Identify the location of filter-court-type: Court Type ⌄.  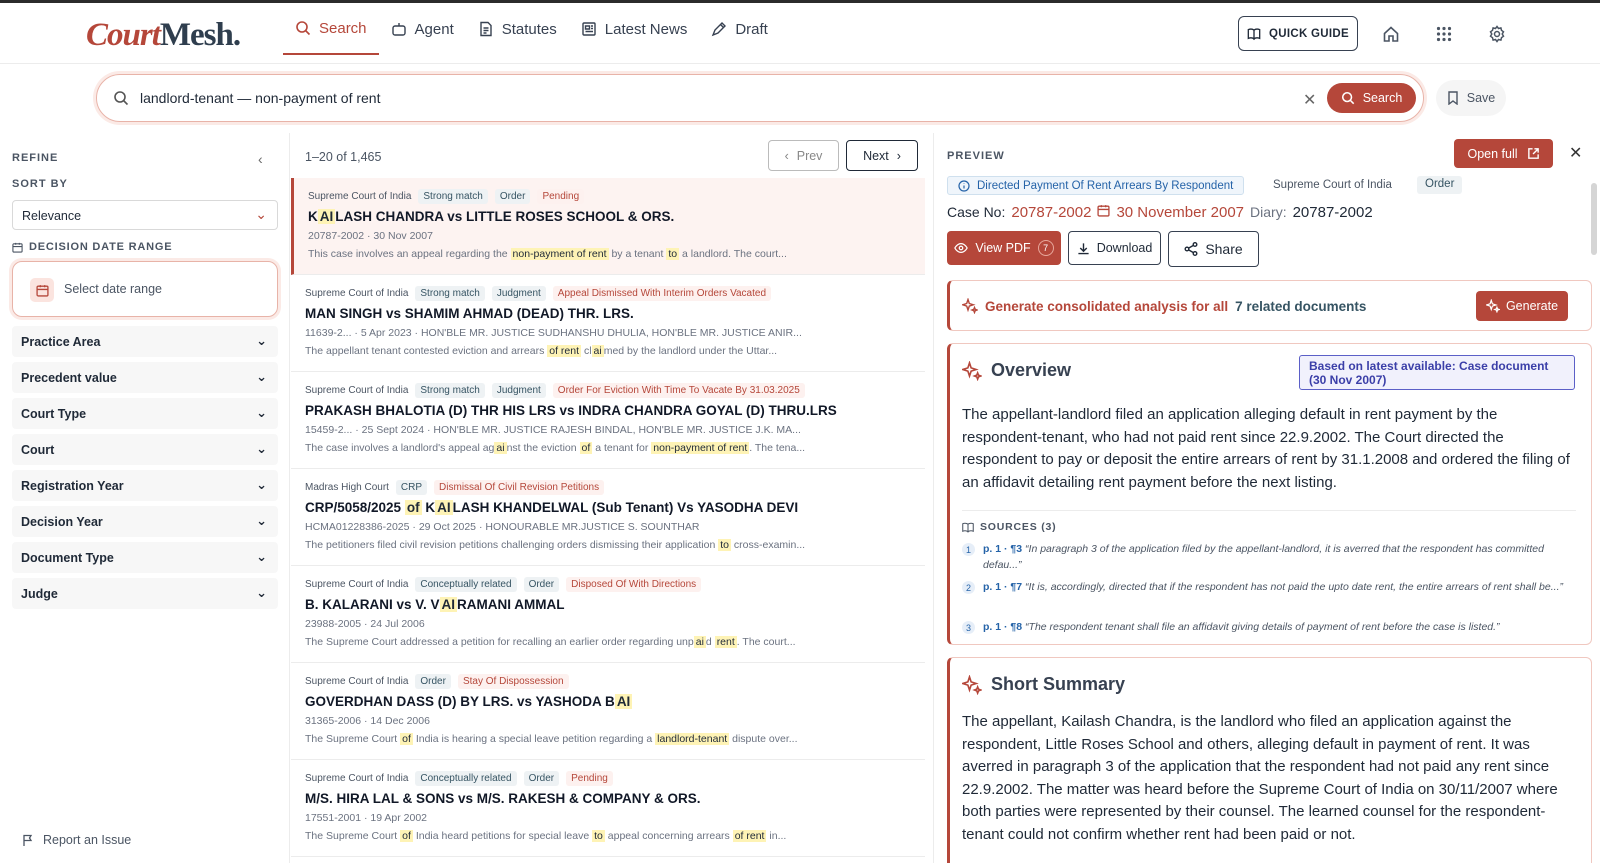
(145, 413).